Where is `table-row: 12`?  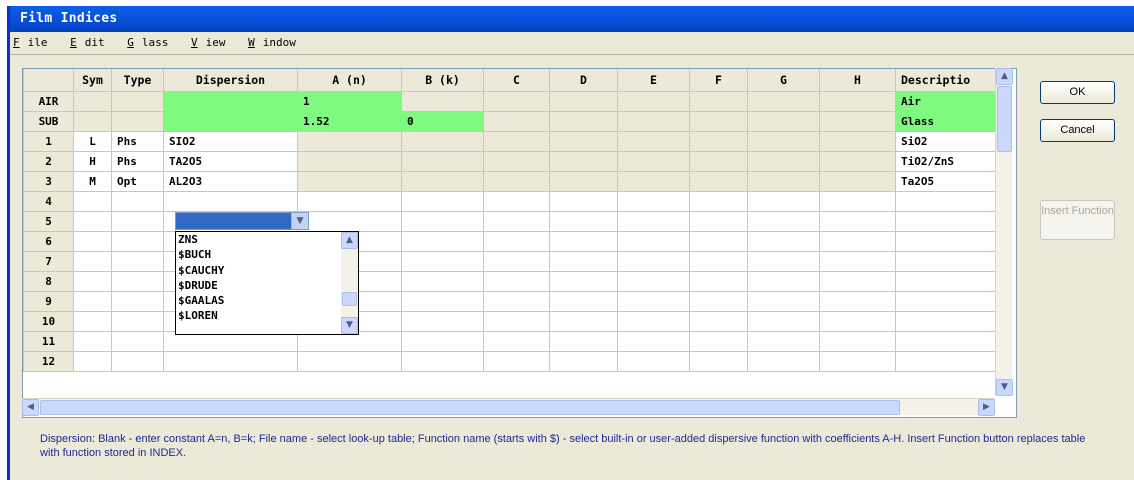
table-row: 12 is located at coordinates (514, 361).